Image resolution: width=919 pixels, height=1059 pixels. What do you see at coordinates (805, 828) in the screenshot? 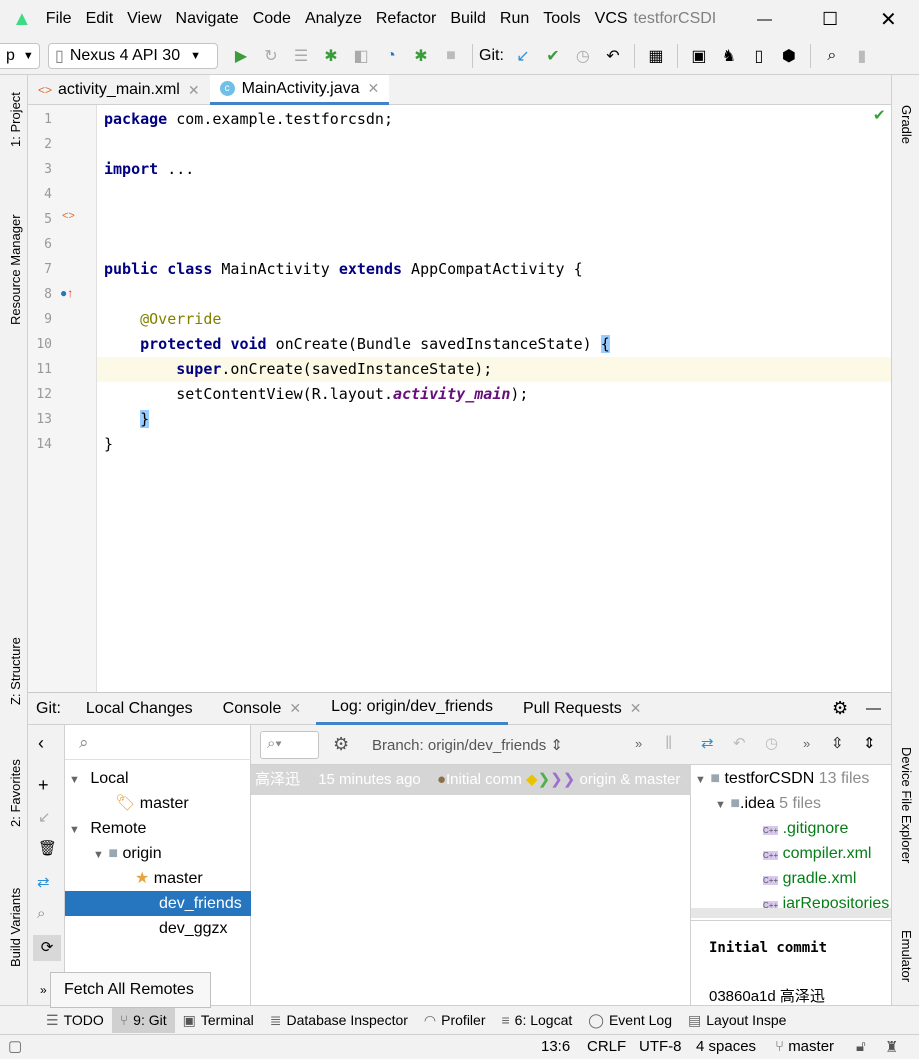
I see `file-item: C++ .gitignore` at bounding box center [805, 828].